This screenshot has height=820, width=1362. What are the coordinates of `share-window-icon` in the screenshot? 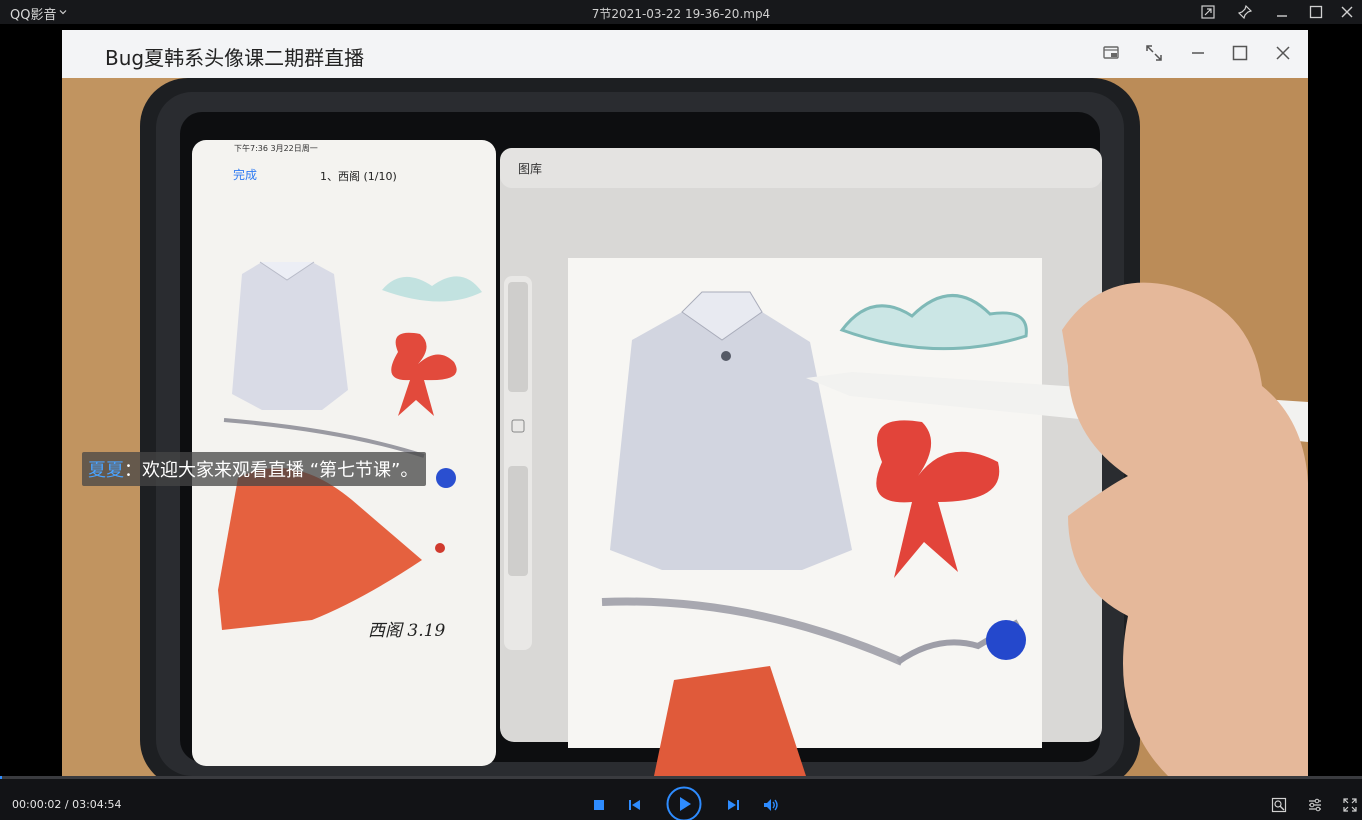 It's located at (1111, 53).